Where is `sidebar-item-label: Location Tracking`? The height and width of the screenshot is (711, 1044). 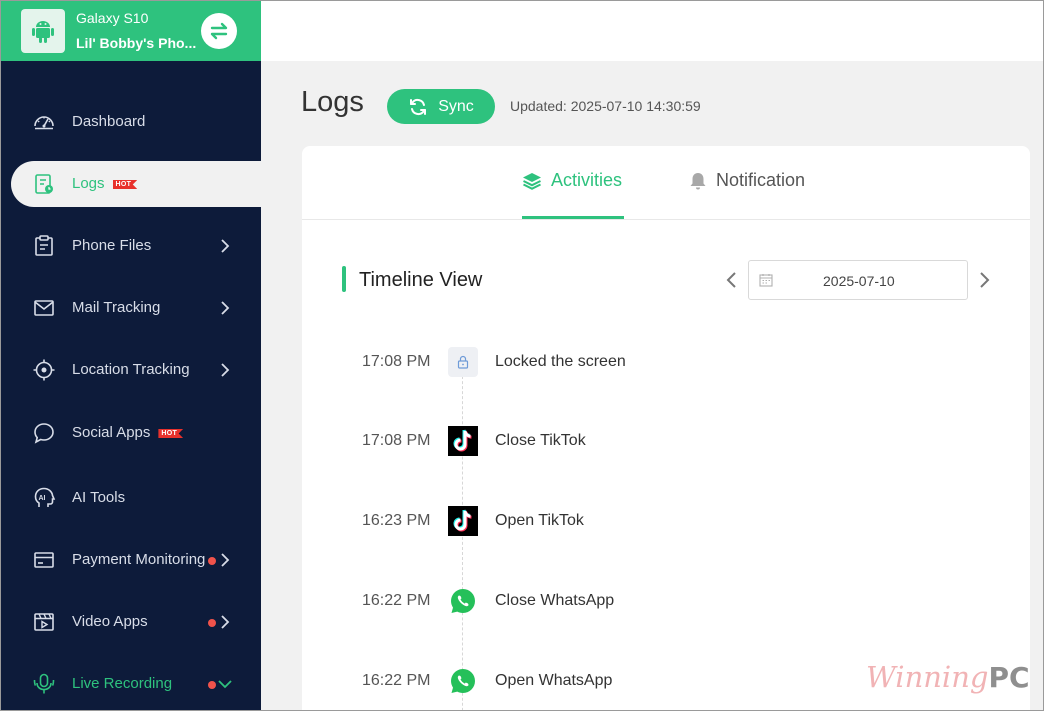
sidebar-item-label: Location Tracking is located at coordinates (131, 369).